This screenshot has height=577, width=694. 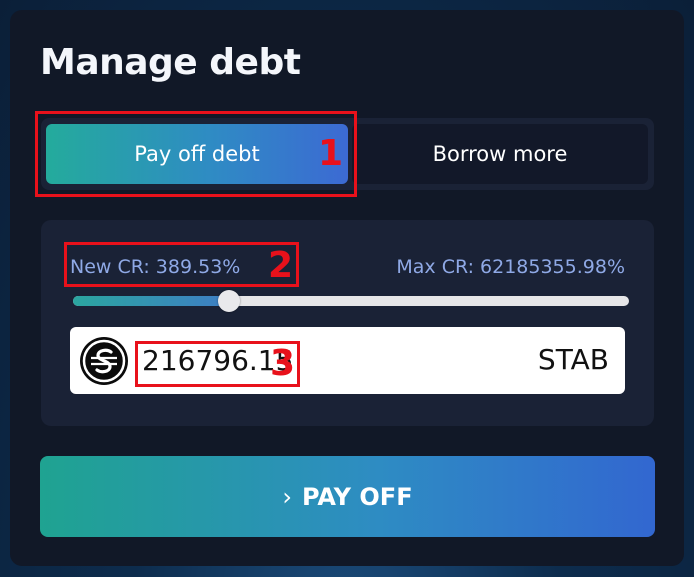 What do you see at coordinates (151, 301) in the screenshot?
I see `slider-fill` at bounding box center [151, 301].